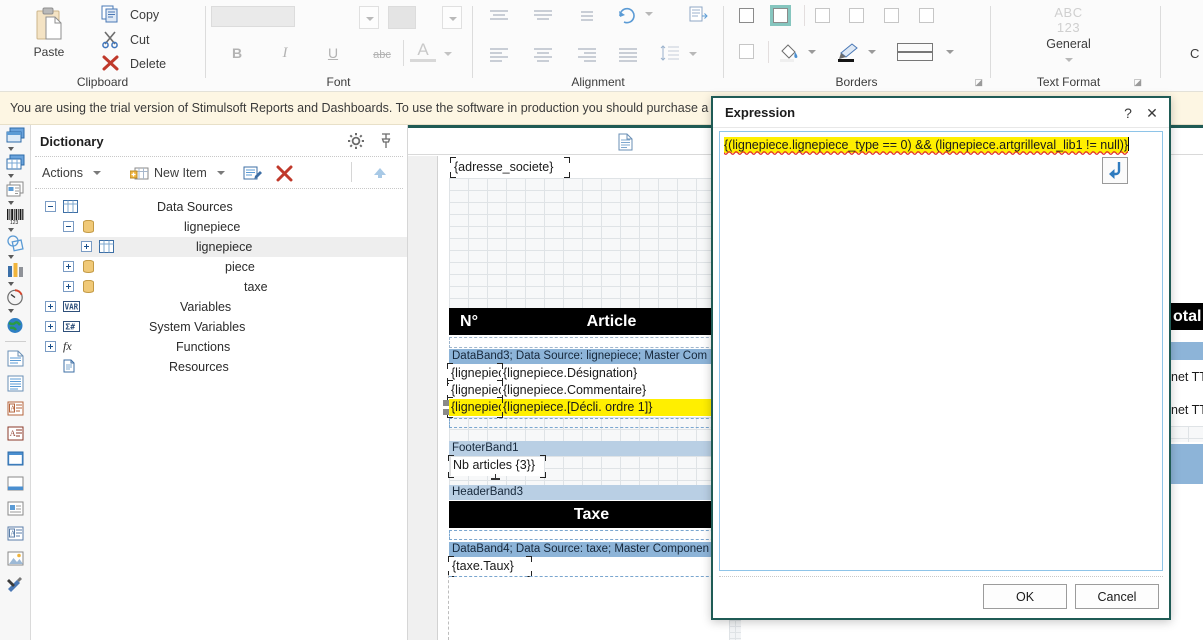  What do you see at coordinates (15, 138) in the screenshot?
I see `panel-icon-button` at bounding box center [15, 138].